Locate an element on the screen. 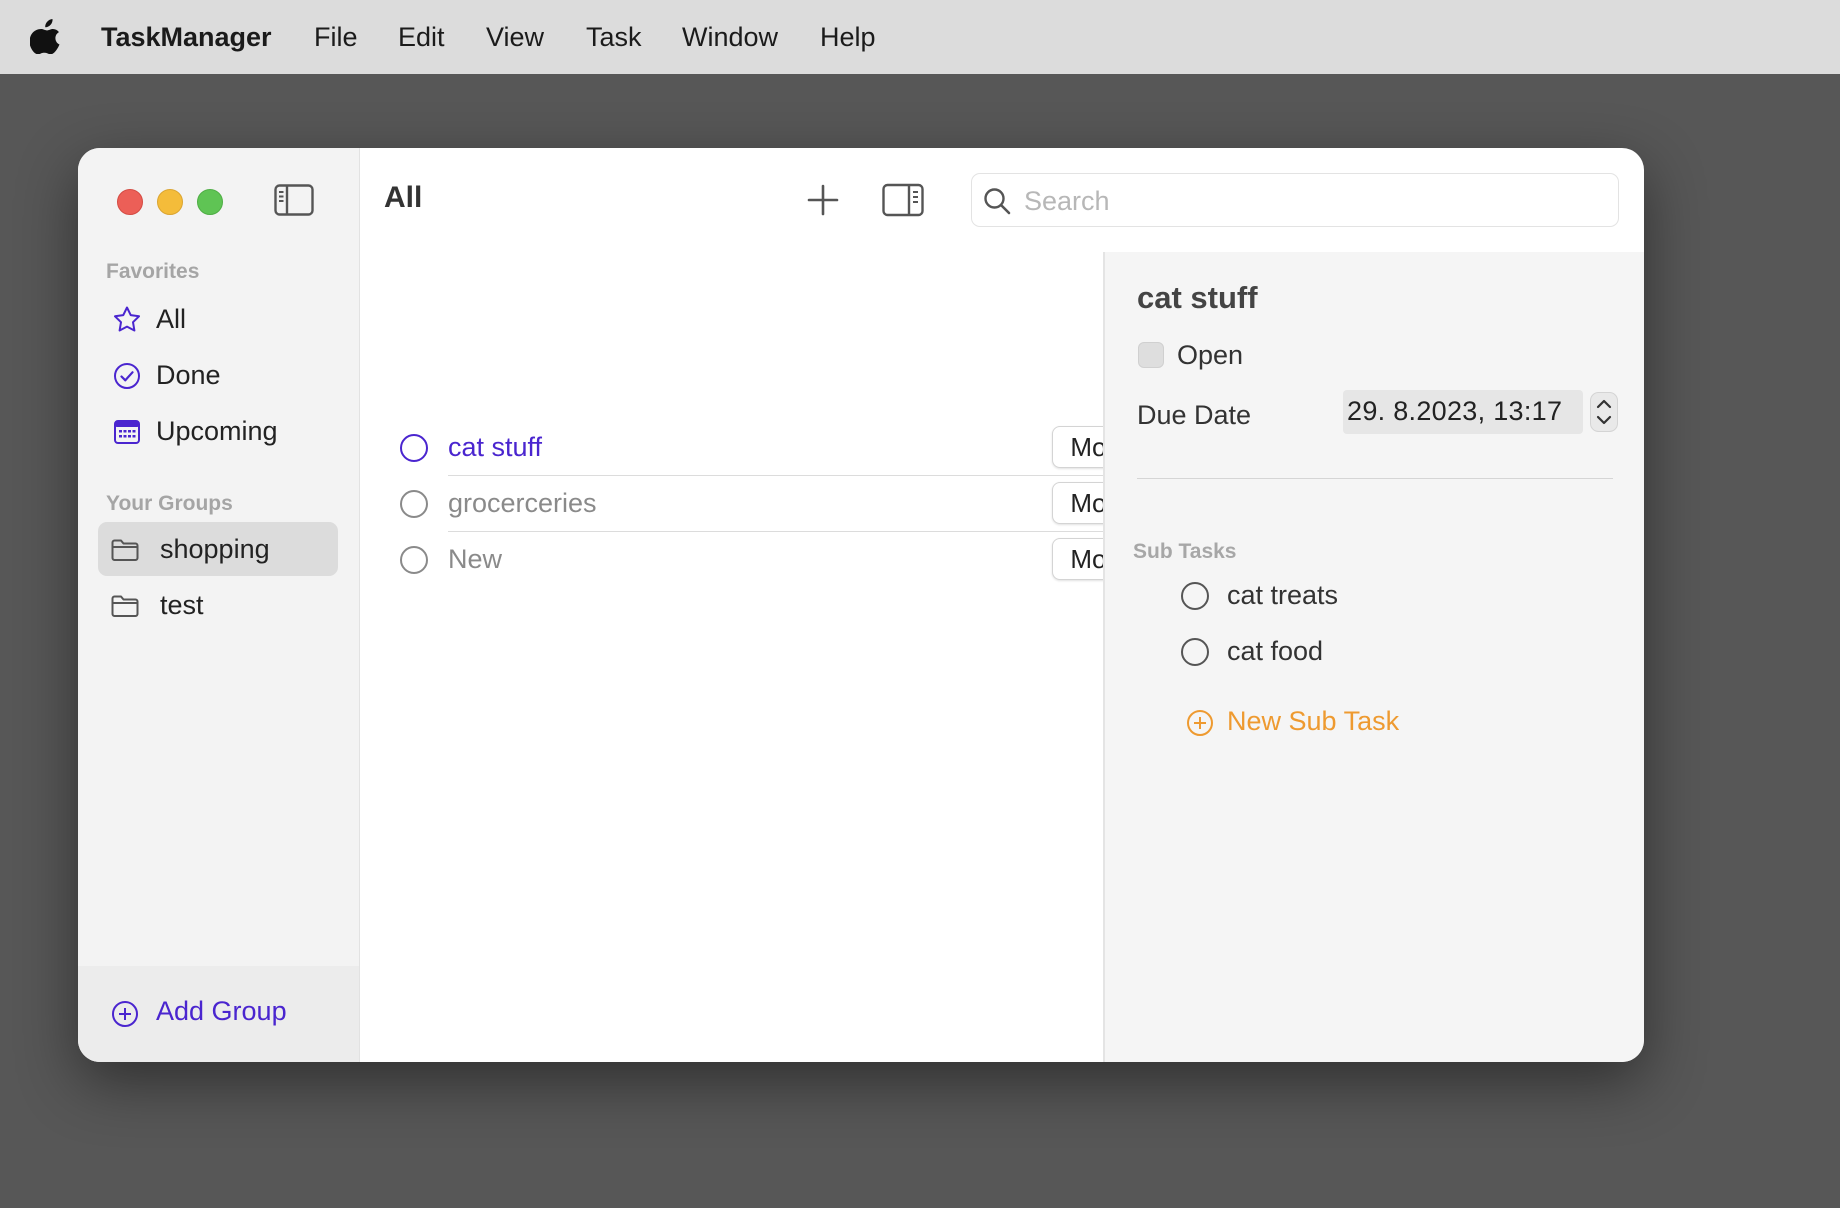 Image resolution: width=1840 pixels, height=1208 pixels. menu-app-name: TaskManager is located at coordinates (186, 37).